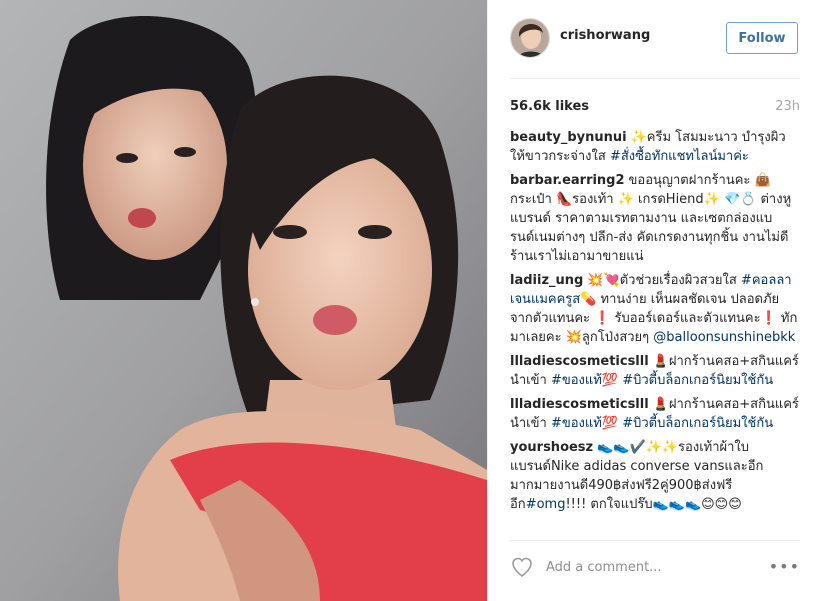  What do you see at coordinates (651, 567) in the screenshot?
I see `add-comment-input` at bounding box center [651, 567].